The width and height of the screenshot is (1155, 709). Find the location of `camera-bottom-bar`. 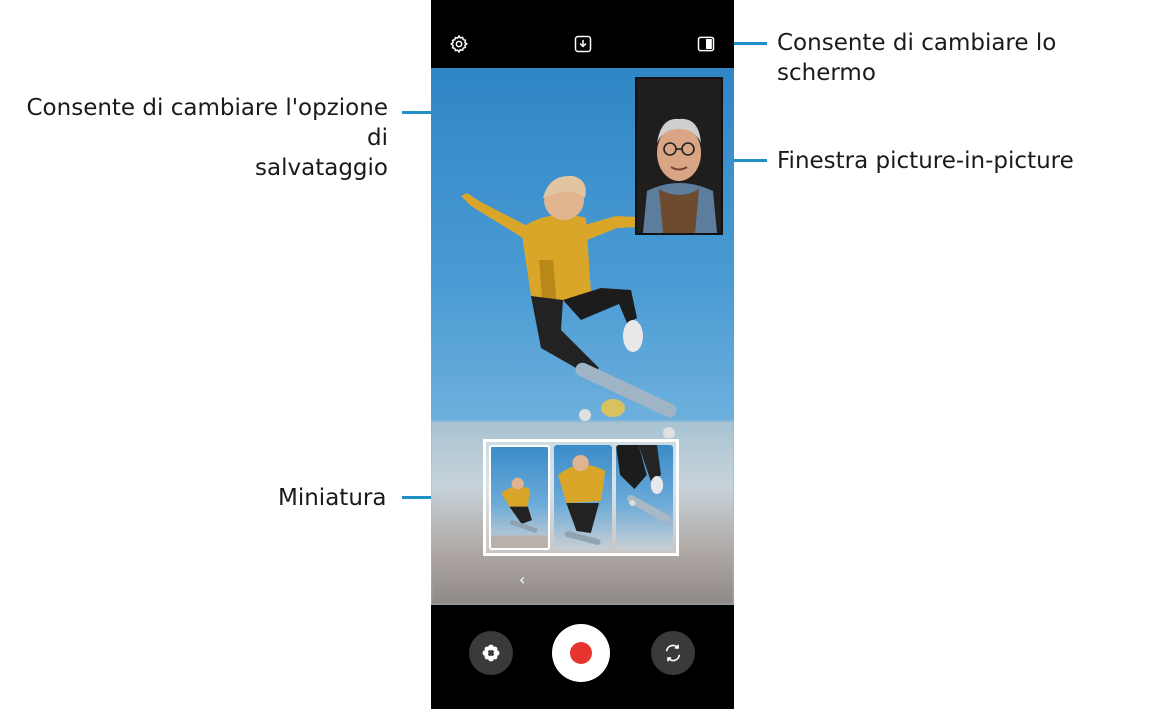

camera-bottom-bar is located at coordinates (582, 657).